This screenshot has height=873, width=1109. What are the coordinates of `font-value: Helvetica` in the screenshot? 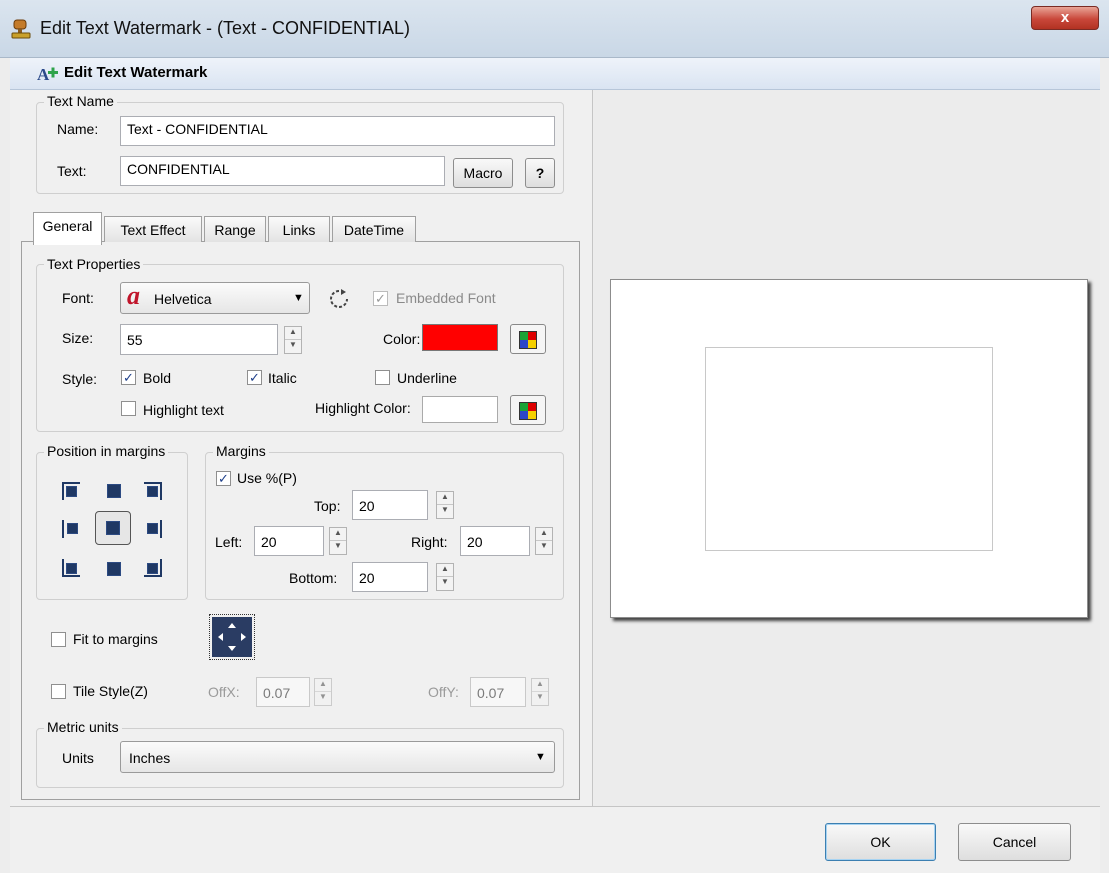 It's located at (183, 299).